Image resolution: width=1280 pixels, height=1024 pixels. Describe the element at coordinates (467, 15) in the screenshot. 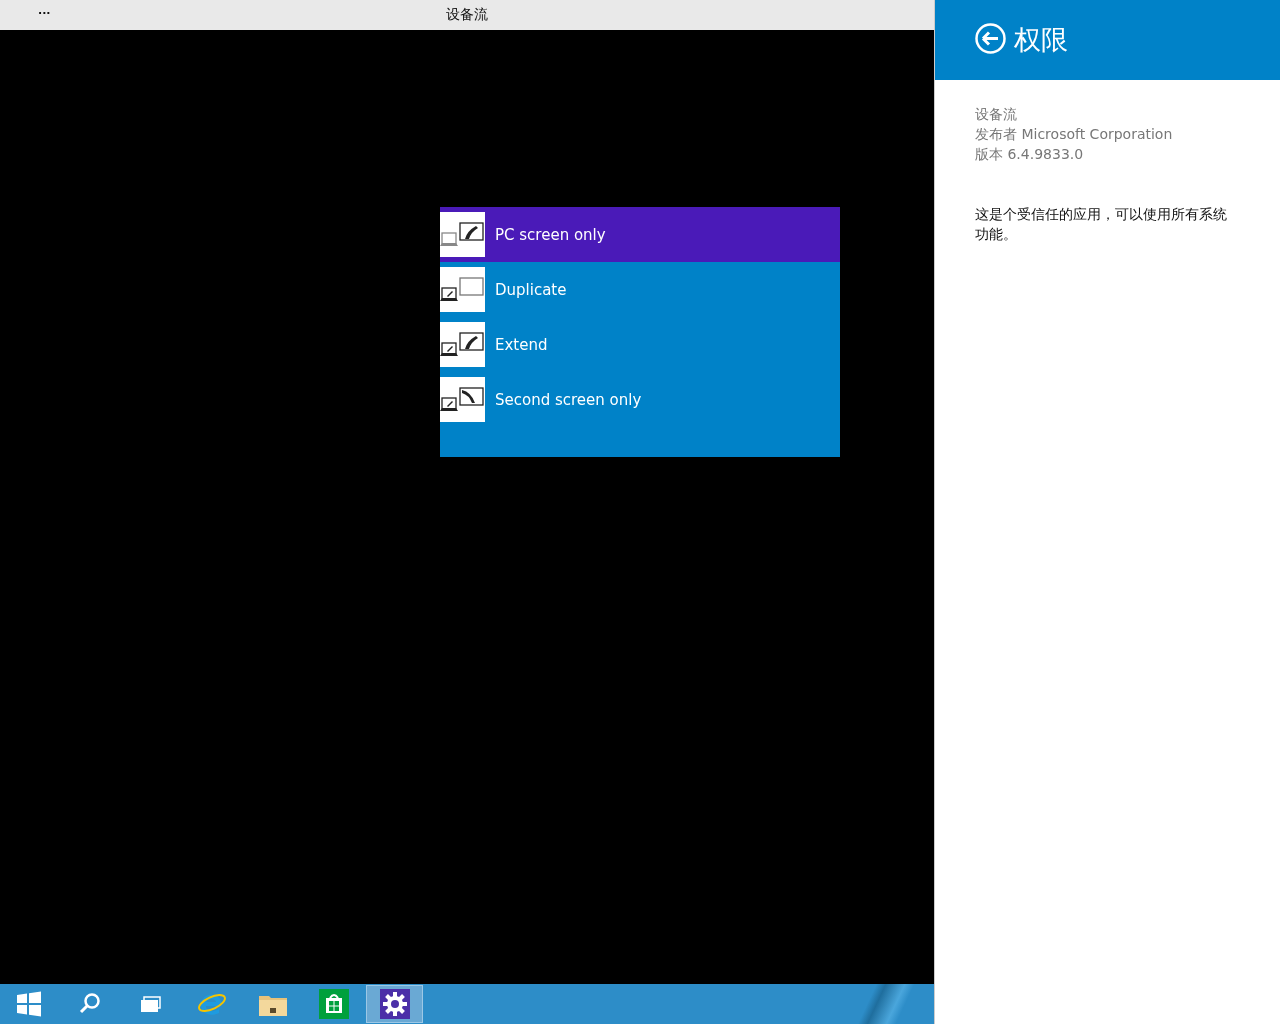

I see `window-title: 设备流` at that location.